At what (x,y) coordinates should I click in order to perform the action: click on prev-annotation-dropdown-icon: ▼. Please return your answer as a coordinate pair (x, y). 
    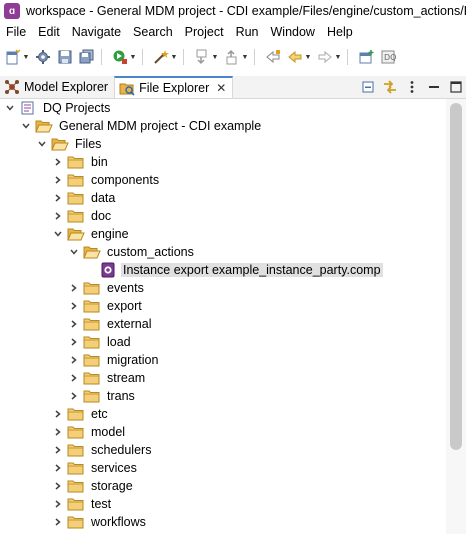
    Looking at the image, I should click on (245, 57).